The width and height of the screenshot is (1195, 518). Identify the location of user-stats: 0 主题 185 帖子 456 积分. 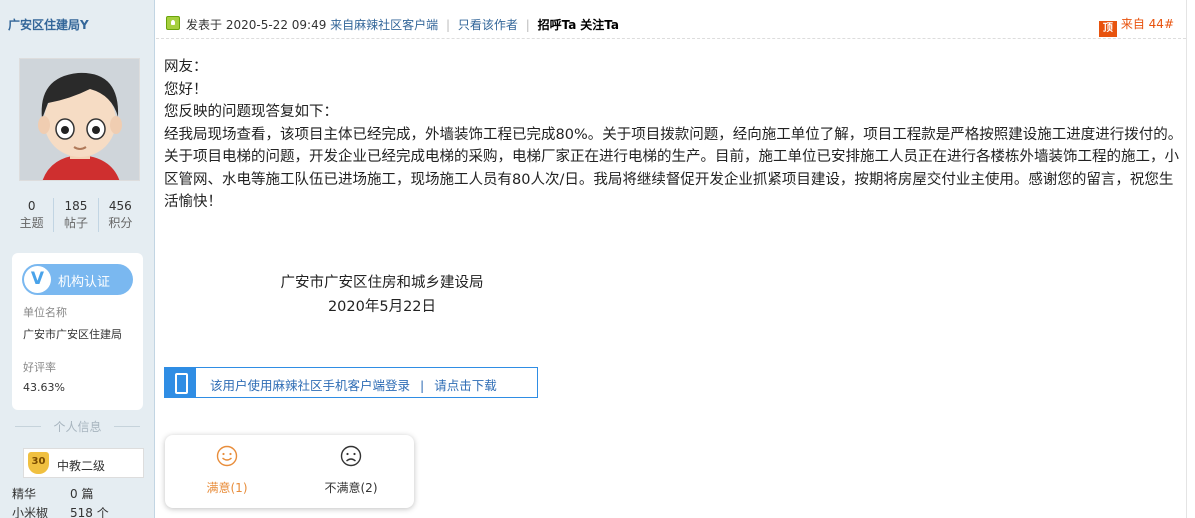
(76, 215).